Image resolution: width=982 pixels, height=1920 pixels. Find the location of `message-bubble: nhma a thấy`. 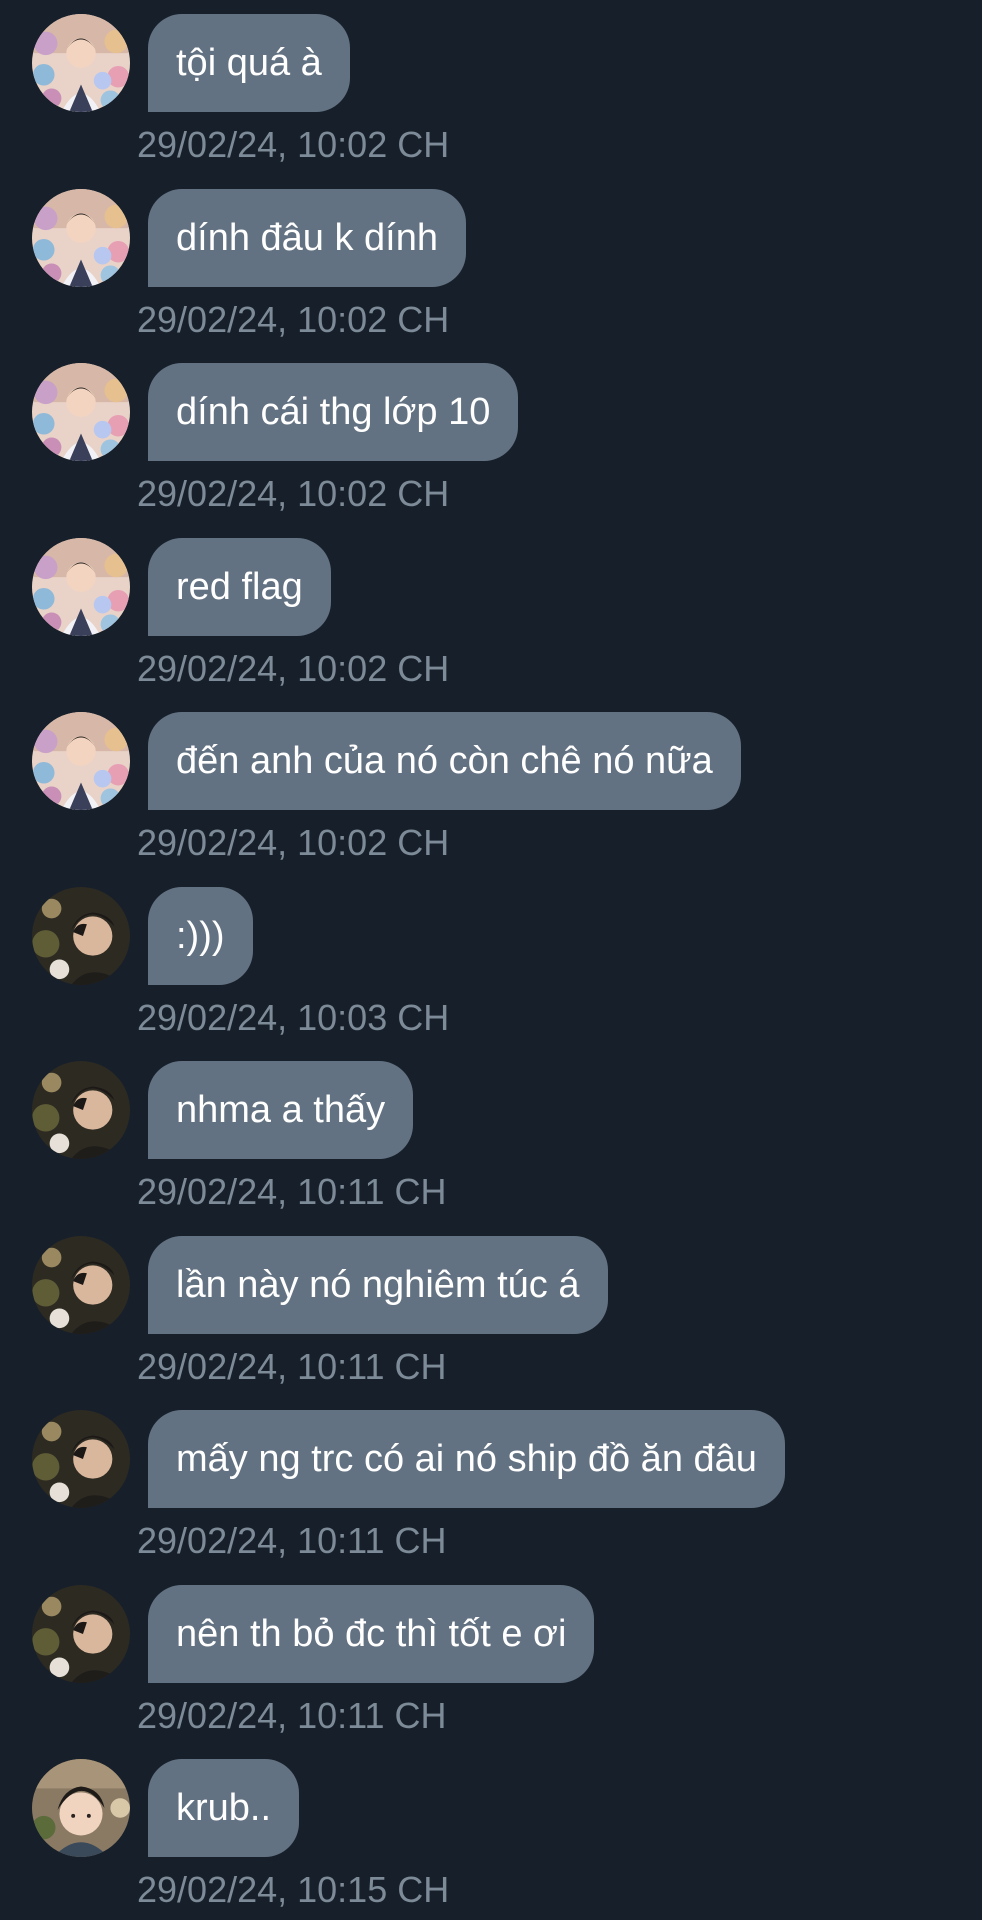

message-bubble: nhma a thấy is located at coordinates (281, 1110).